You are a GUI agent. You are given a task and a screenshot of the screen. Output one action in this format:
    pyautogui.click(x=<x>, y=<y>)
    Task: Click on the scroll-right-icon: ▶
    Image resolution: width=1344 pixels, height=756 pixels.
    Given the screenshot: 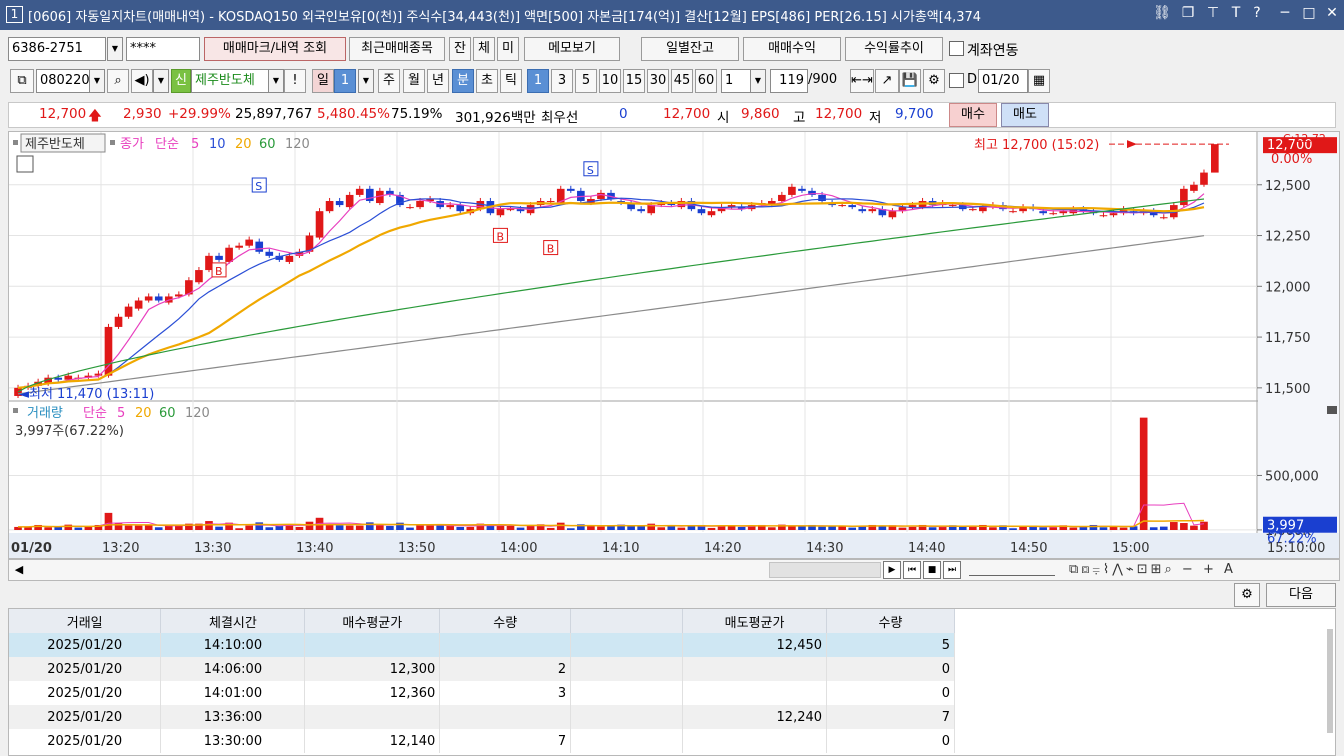 What is the action you would take?
    pyautogui.click(x=892, y=570)
    